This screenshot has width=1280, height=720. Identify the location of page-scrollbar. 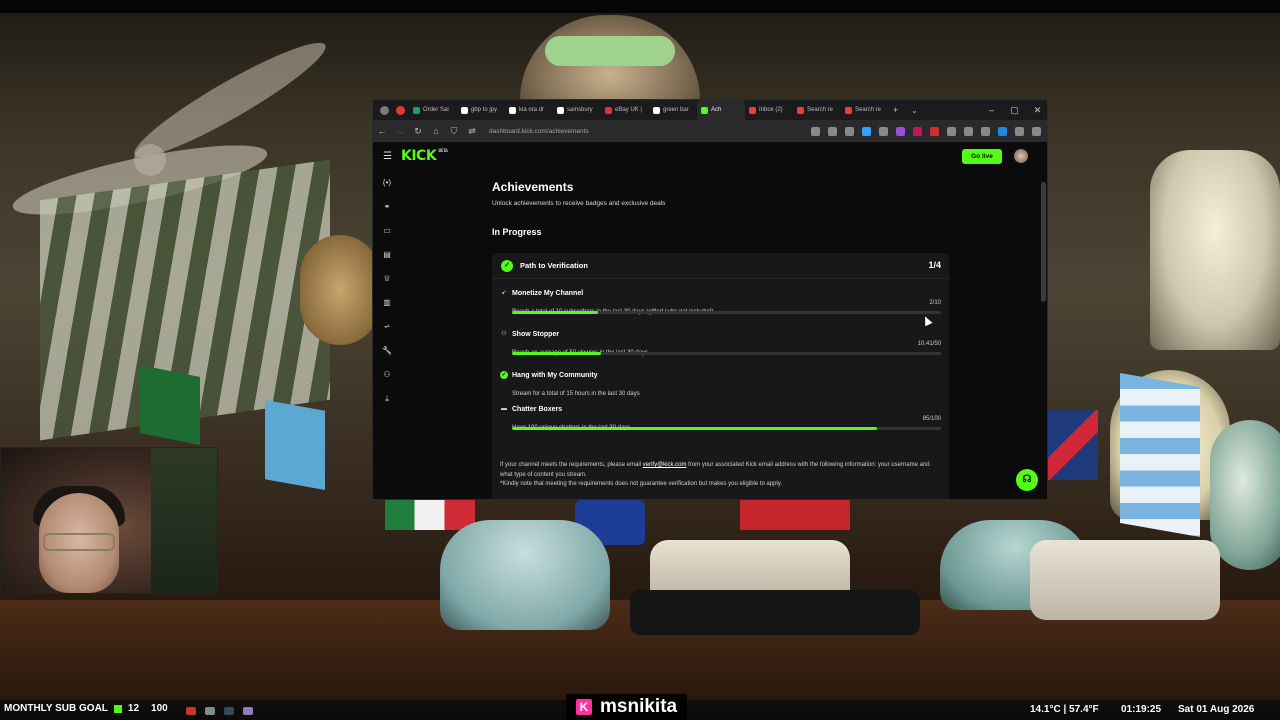
(1043, 334).